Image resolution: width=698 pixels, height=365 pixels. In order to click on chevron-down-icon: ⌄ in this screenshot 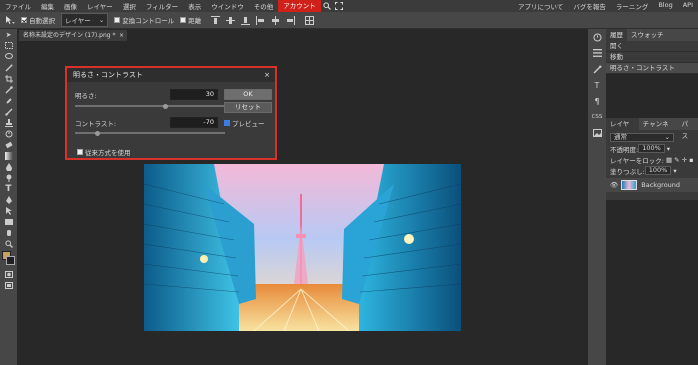, I will do `click(101, 20)`.